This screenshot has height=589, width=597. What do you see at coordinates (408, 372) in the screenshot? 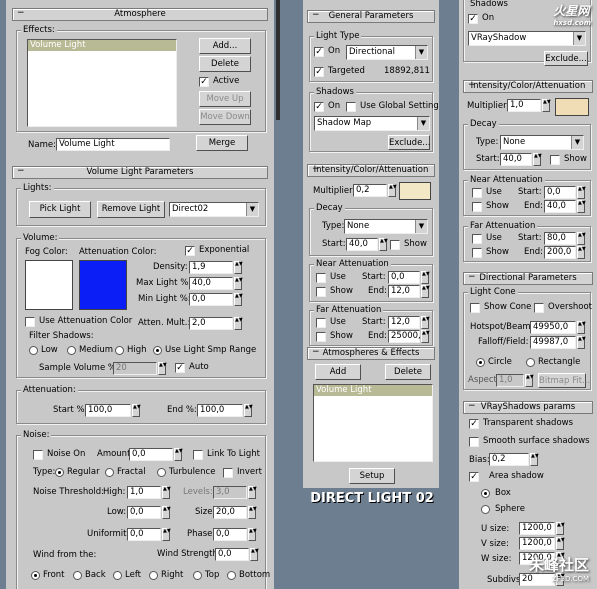
I see `atmos-delete-button: Delete` at bounding box center [408, 372].